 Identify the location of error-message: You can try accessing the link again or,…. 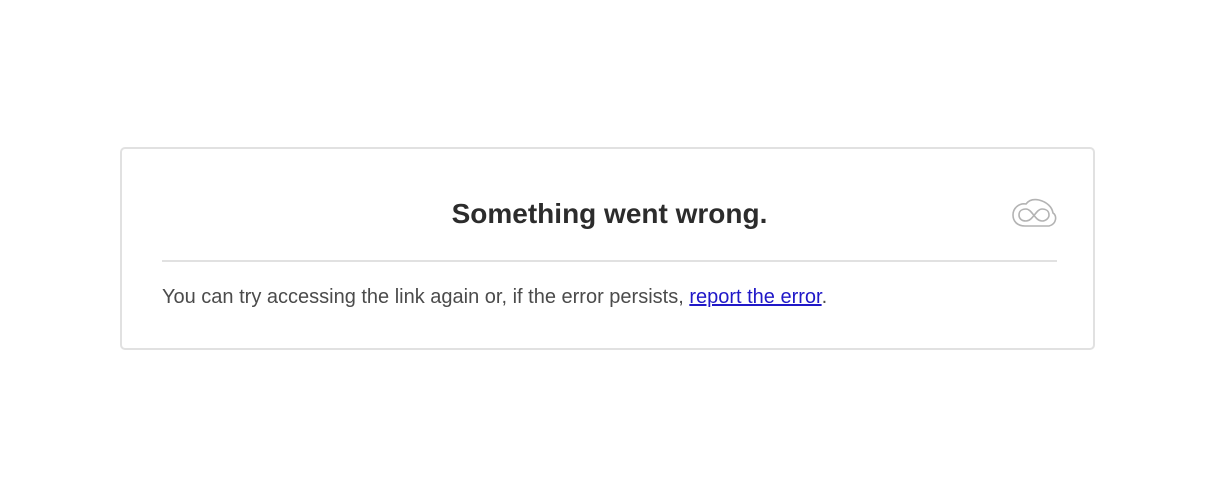
(494, 297).